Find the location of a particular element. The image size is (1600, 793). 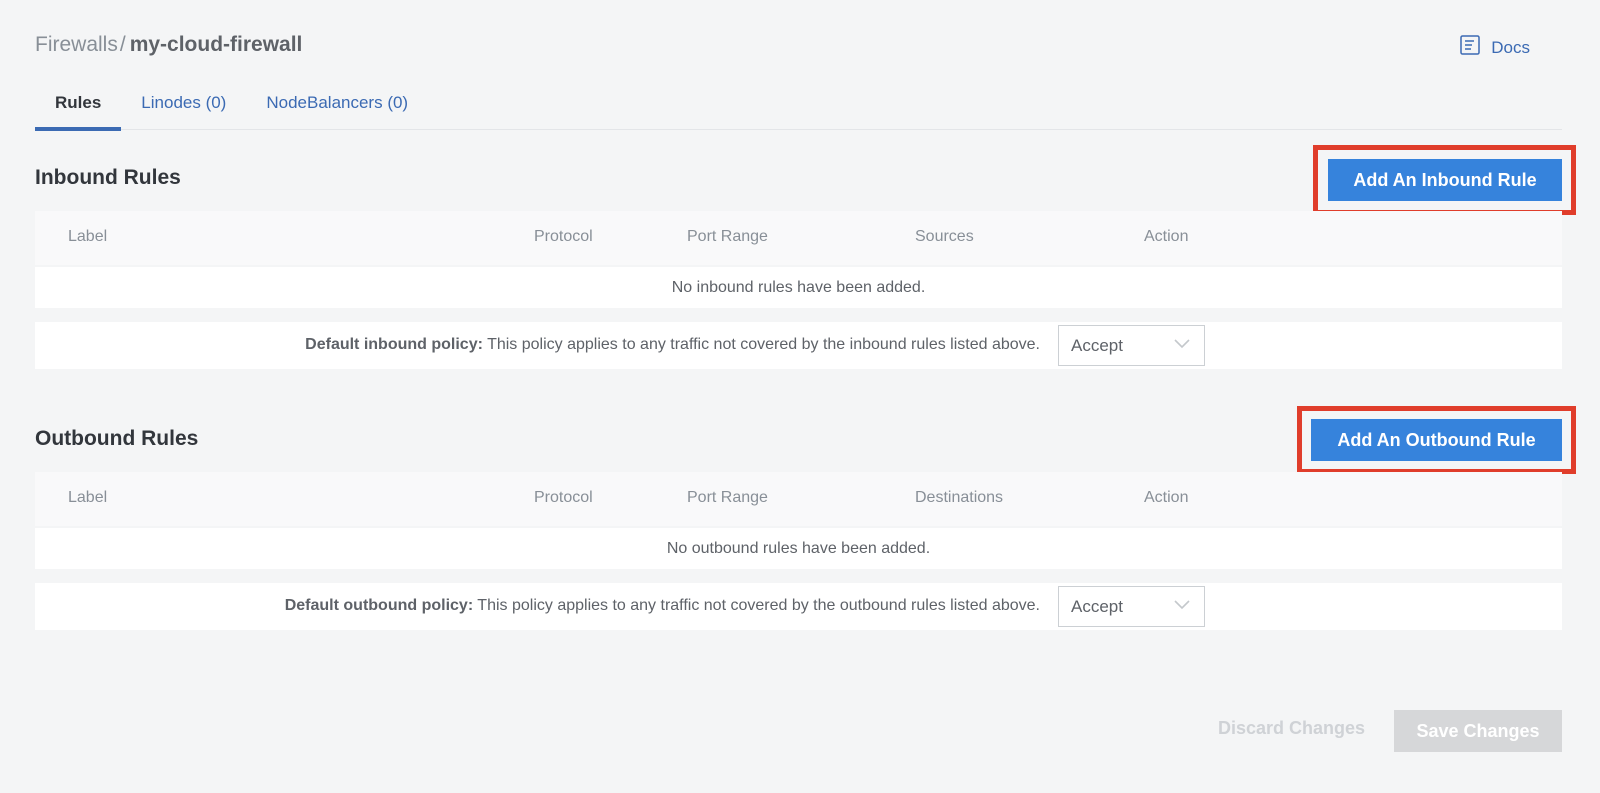

docs-link: Docs is located at coordinates (1494, 47).